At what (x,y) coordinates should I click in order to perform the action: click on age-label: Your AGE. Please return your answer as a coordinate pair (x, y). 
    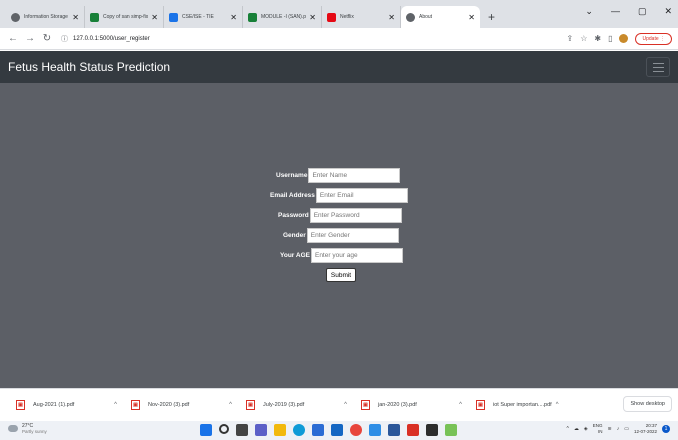
    Looking at the image, I should click on (295, 255).